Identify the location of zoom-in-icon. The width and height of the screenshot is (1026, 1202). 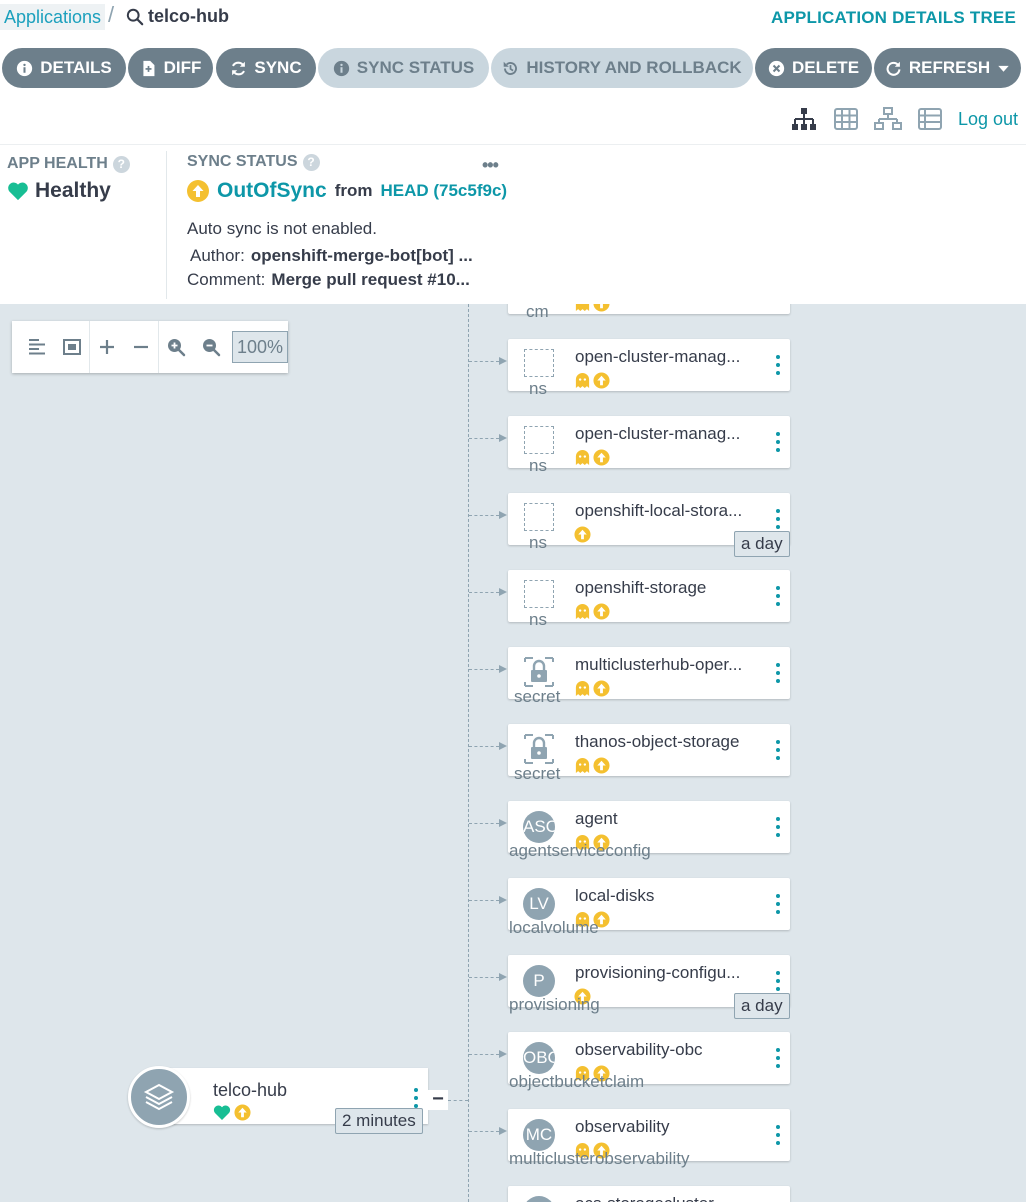
(176, 347).